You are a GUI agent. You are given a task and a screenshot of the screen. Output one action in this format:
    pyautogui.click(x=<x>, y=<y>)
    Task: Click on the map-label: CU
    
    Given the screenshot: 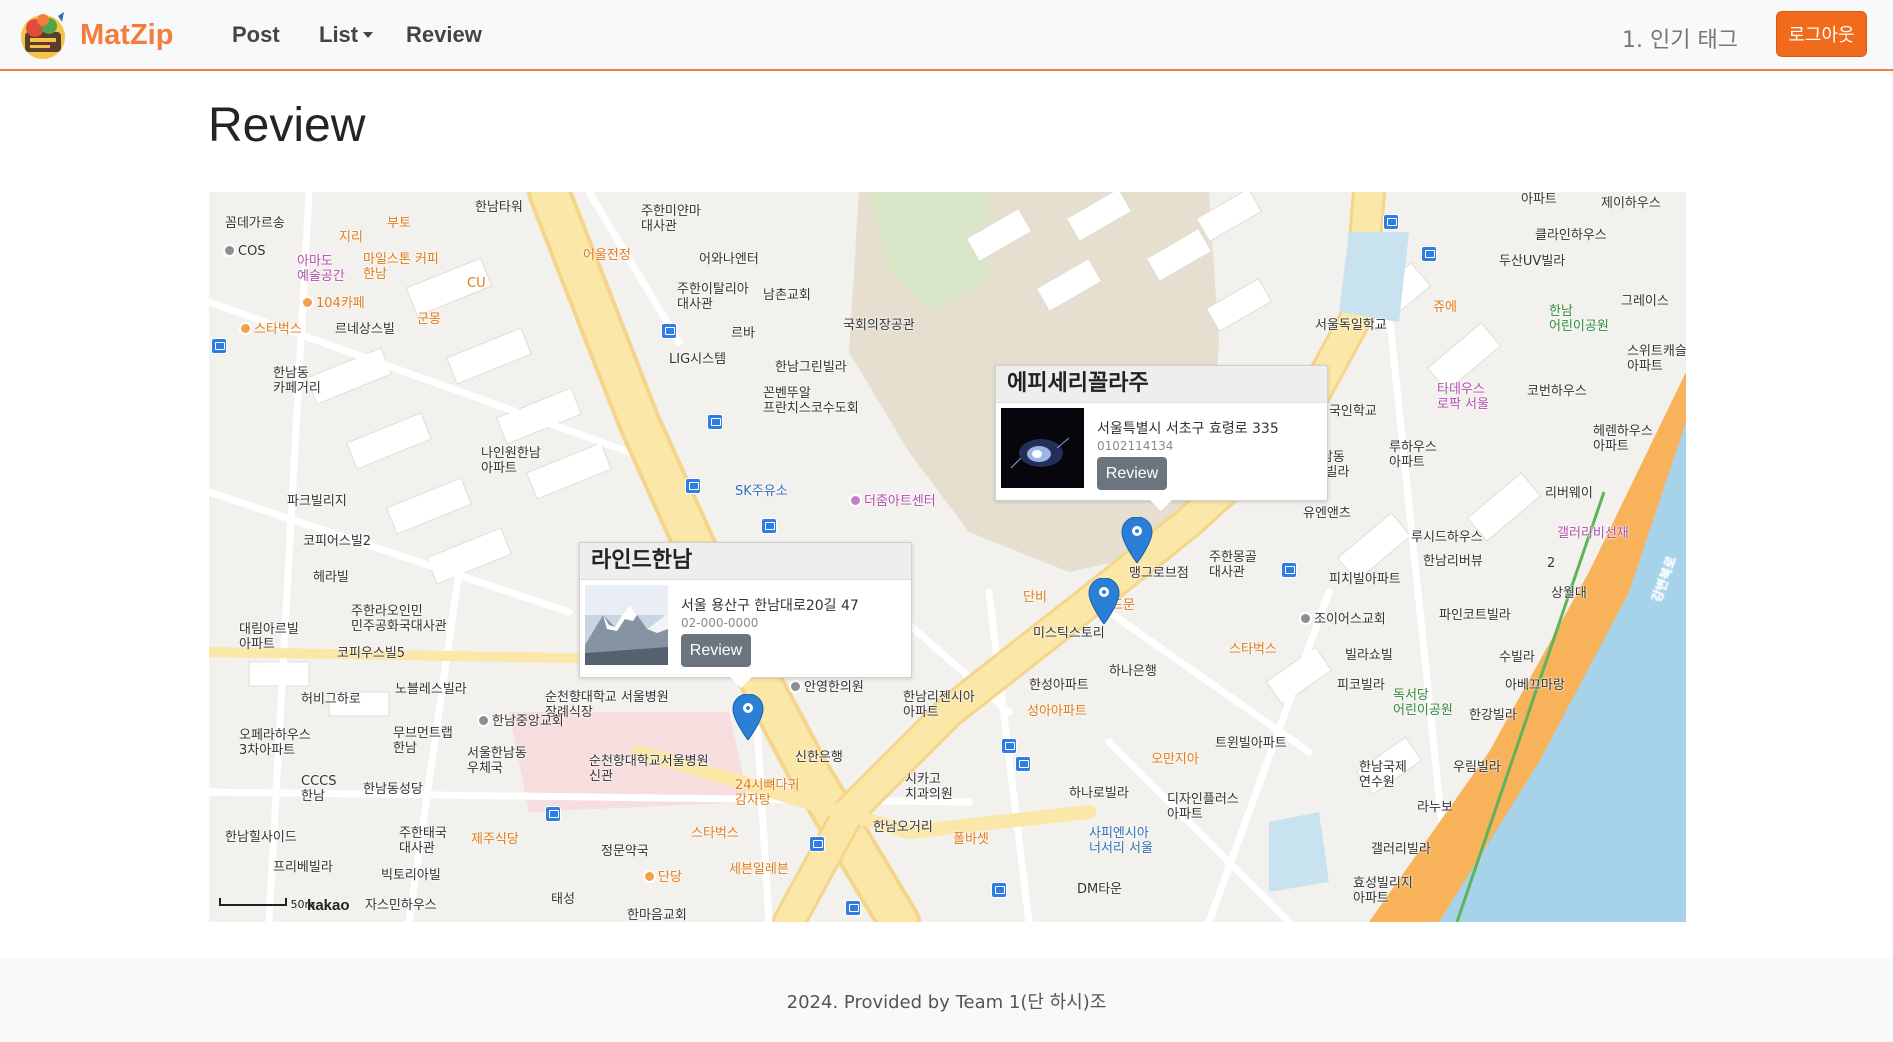 What is the action you would take?
    pyautogui.click(x=476, y=283)
    